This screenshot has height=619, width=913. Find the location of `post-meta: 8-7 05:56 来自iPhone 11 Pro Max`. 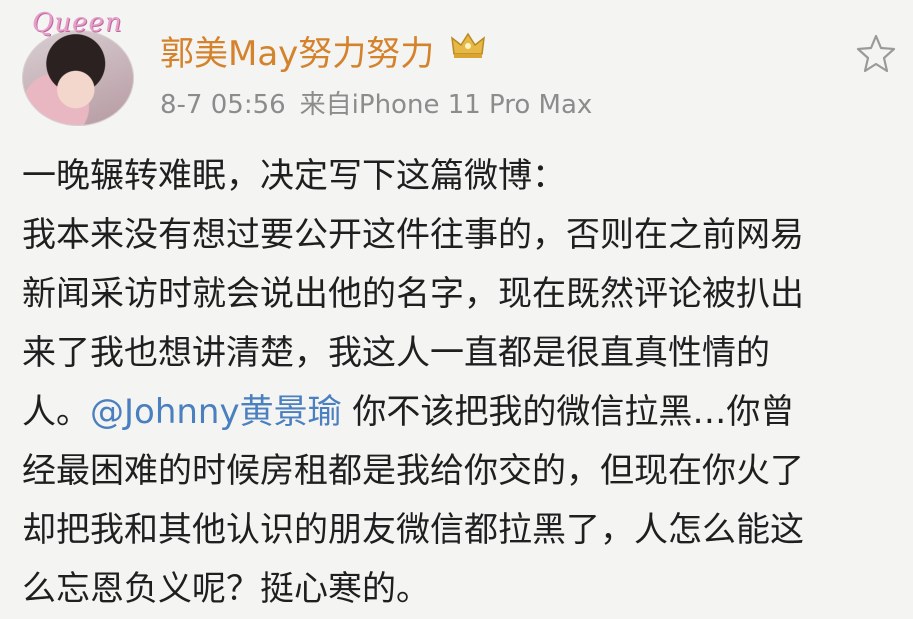

post-meta: 8-7 05:56 来自iPhone 11 Pro Max is located at coordinates (376, 102).